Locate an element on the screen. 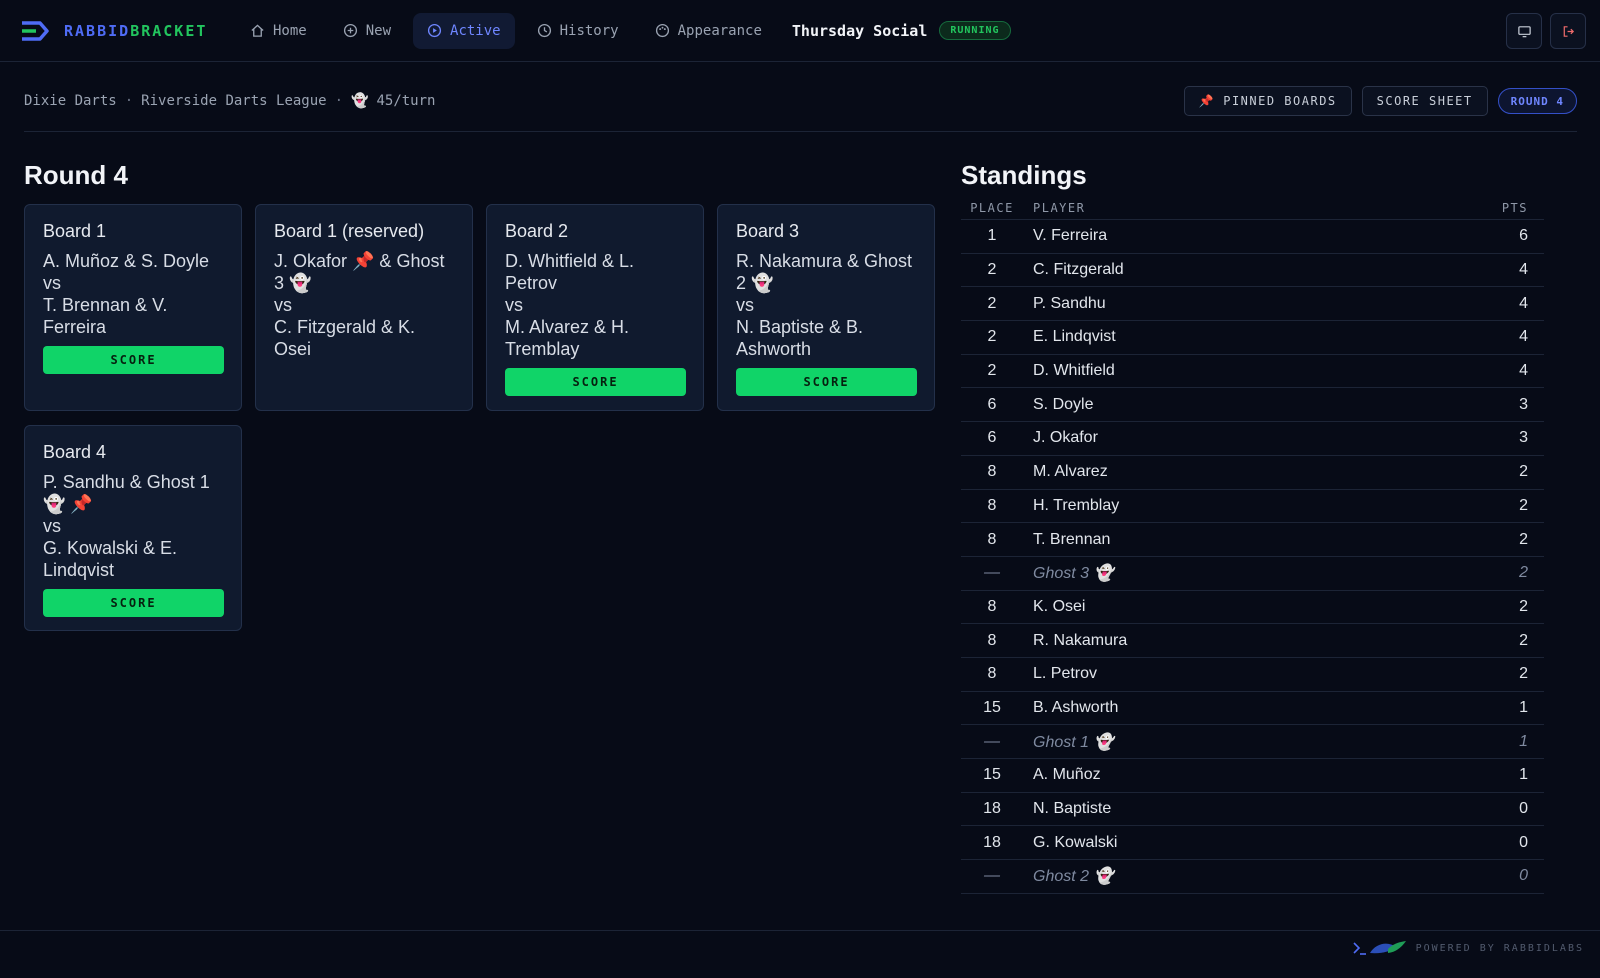  pinned-boards-button: 📌 PINNED BOARDS is located at coordinates (1267, 101).